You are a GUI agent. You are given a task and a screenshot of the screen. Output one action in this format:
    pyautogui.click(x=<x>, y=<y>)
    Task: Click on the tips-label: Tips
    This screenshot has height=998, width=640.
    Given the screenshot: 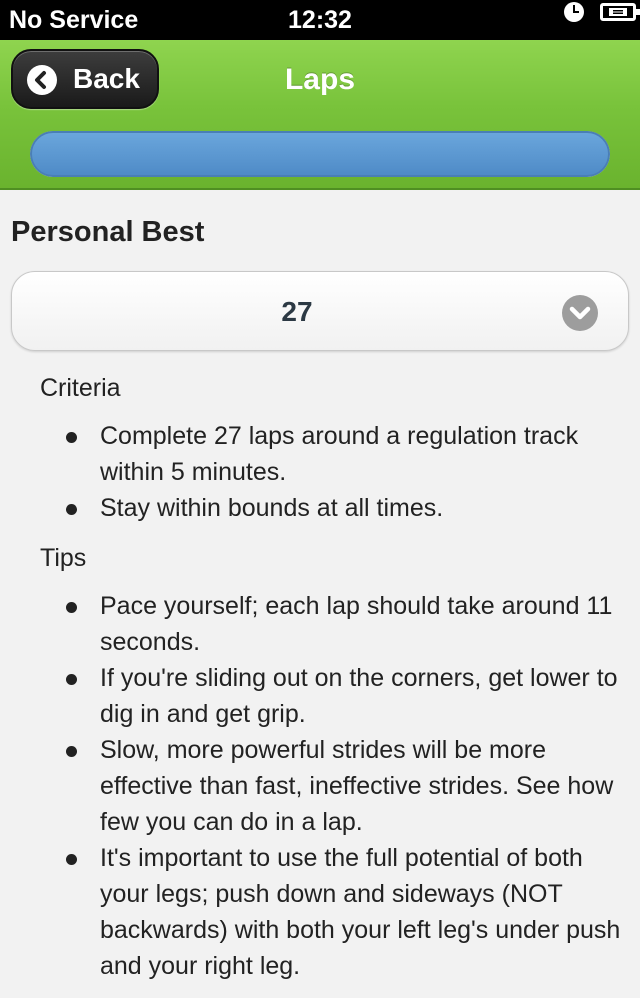 What is the action you would take?
    pyautogui.click(x=63, y=558)
    